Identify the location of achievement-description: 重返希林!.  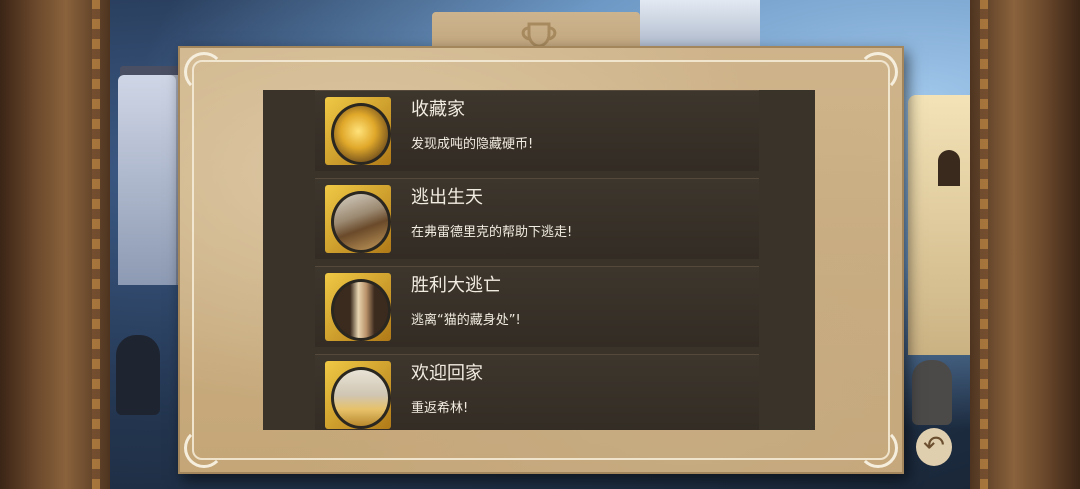
(440, 408).